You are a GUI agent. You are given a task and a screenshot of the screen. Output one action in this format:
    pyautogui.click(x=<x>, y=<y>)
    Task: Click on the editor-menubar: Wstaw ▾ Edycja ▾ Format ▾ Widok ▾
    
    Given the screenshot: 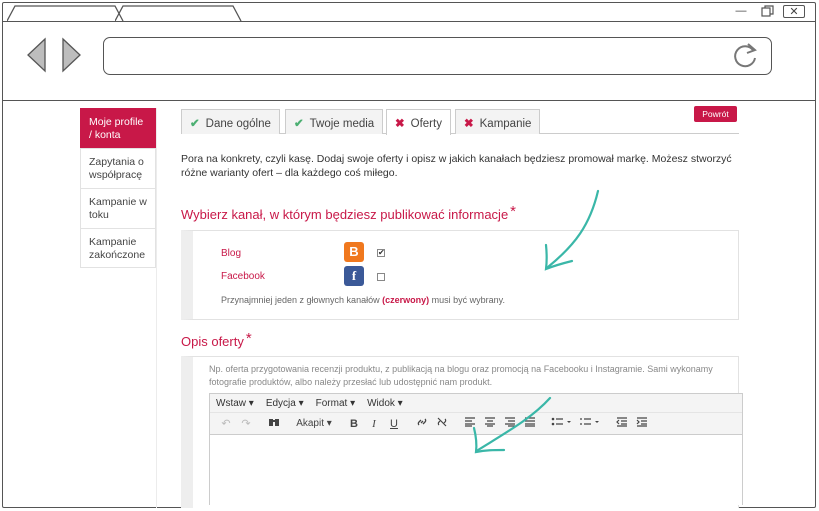 What is the action you would take?
    pyautogui.click(x=476, y=403)
    